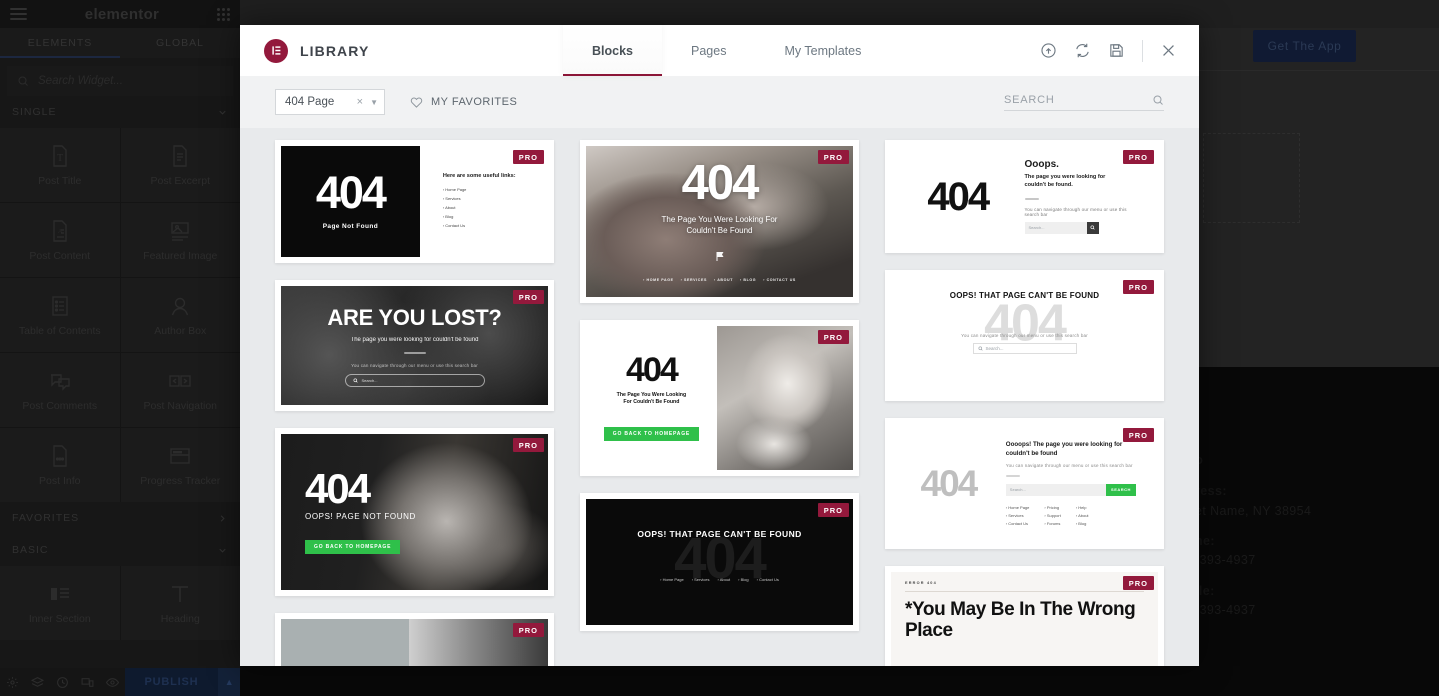 The image size is (1439, 696). I want to click on panel-tab-global: GLOBAL, so click(180, 43).